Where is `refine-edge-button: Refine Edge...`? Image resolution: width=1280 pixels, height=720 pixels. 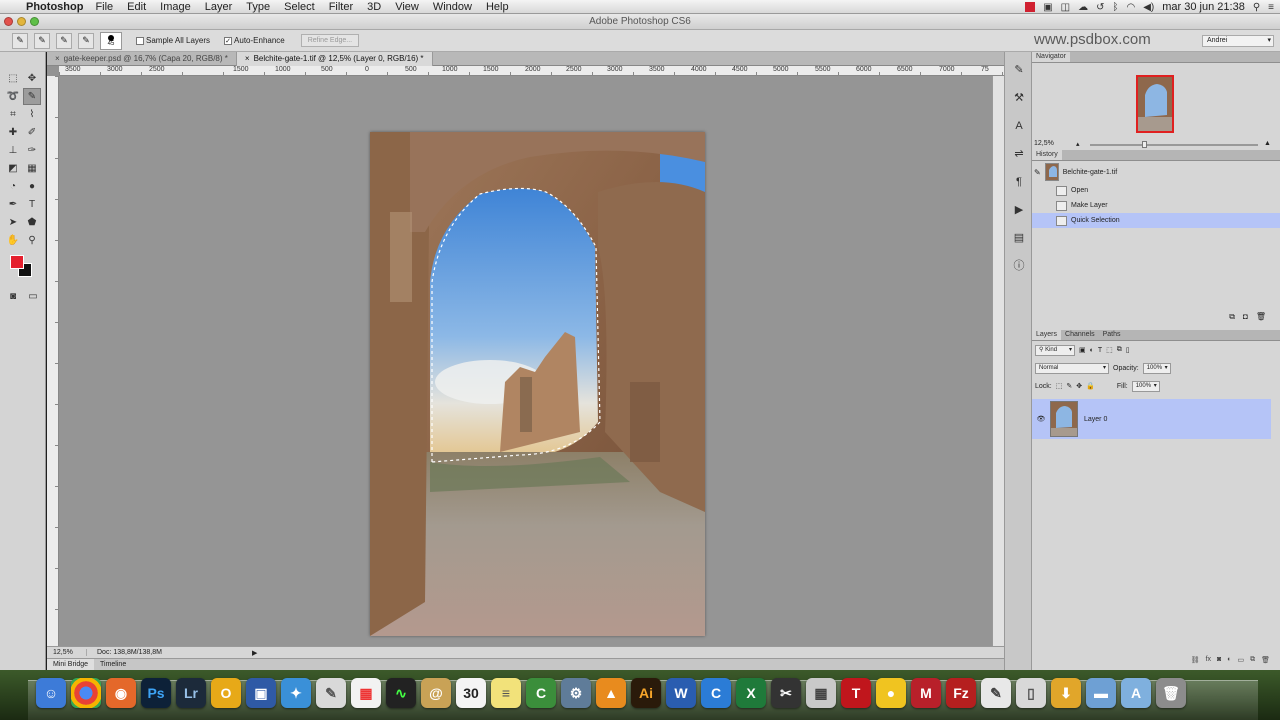
refine-edge-button: Refine Edge... is located at coordinates (330, 40).